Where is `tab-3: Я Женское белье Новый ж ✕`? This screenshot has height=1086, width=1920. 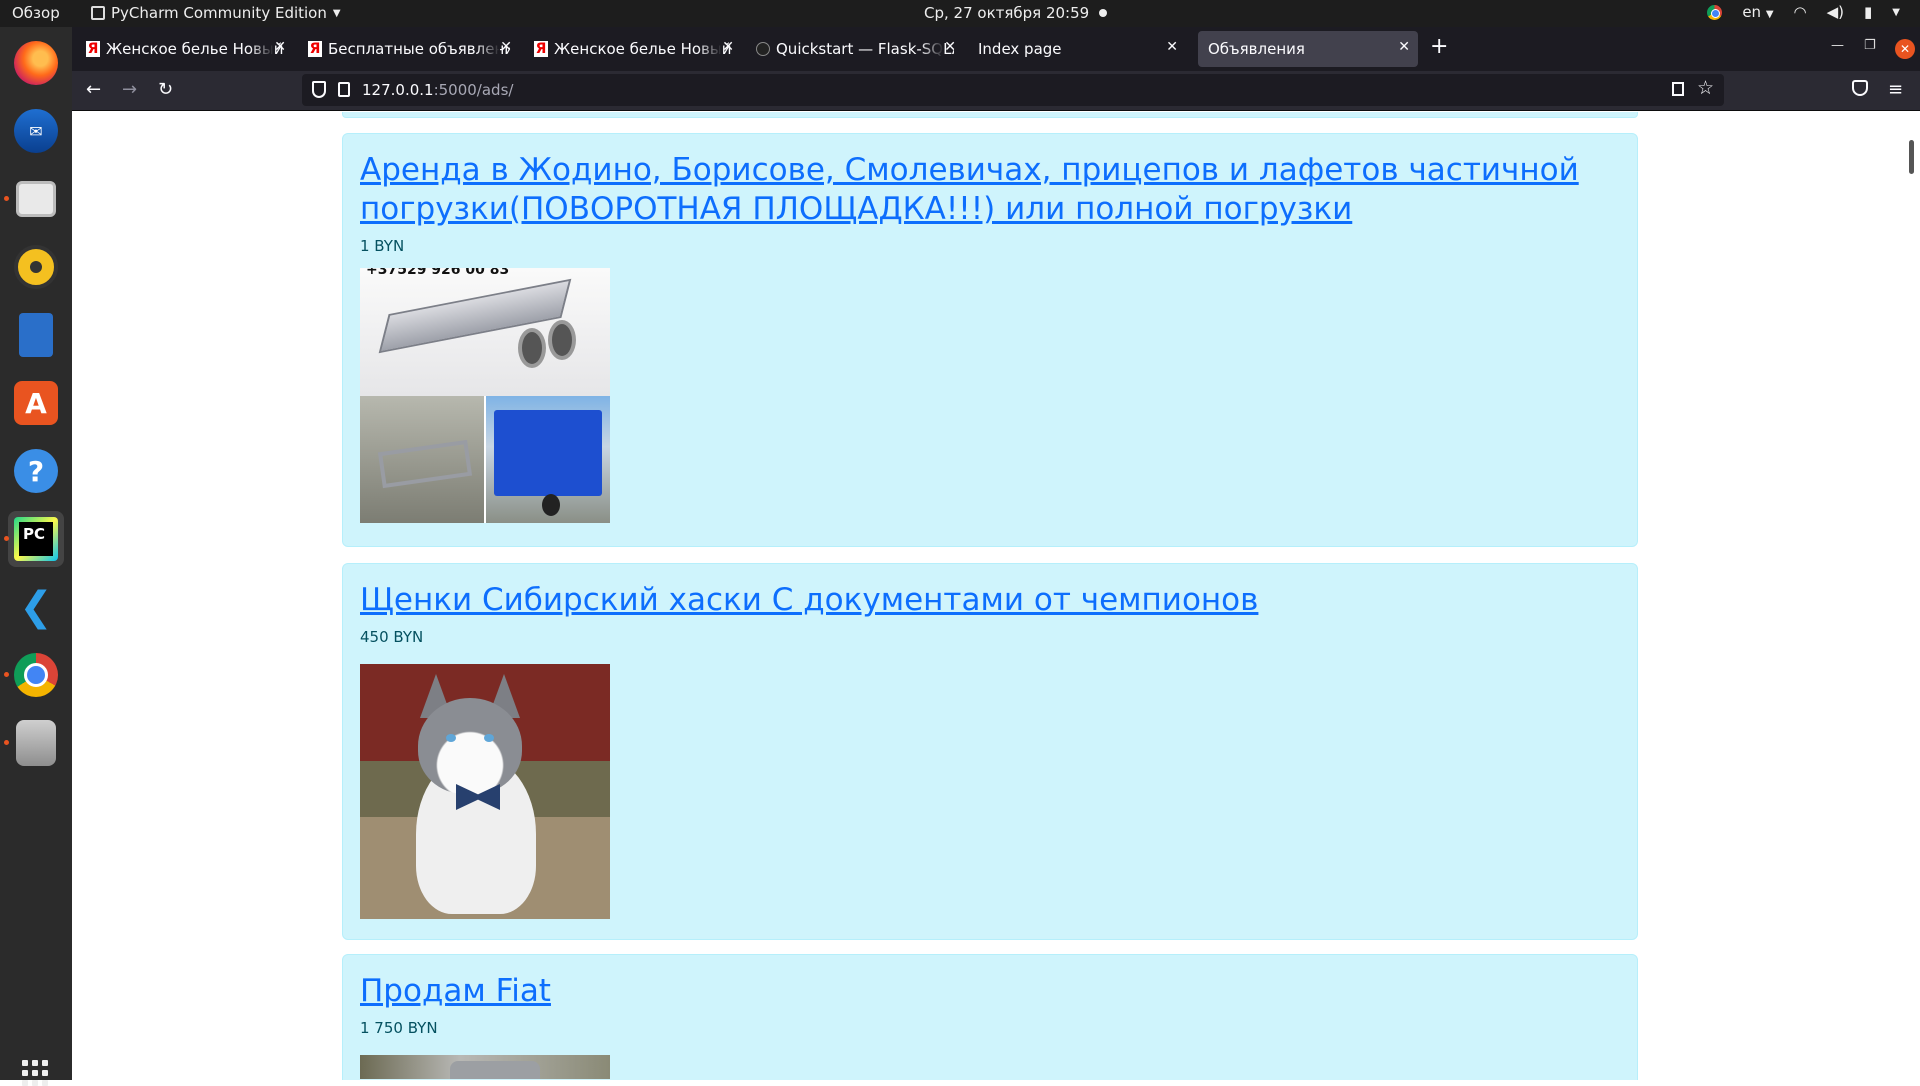 tab-3: Я Женское белье Новый ж ✕ is located at coordinates (633, 49).